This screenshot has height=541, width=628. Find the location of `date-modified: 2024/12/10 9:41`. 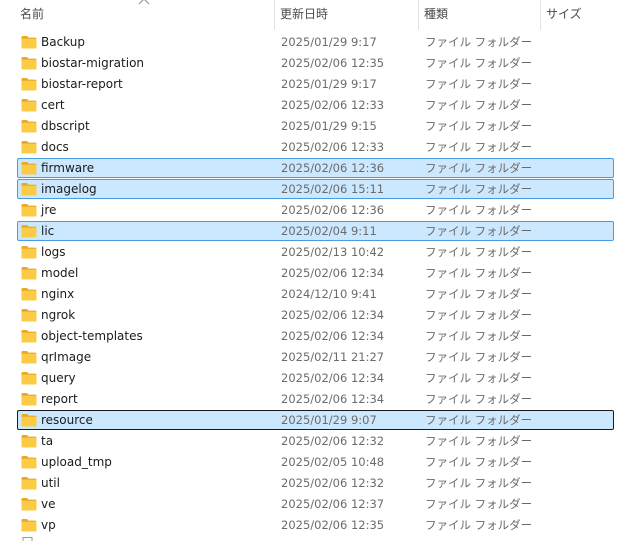

date-modified: 2024/12/10 9:41 is located at coordinates (329, 294).